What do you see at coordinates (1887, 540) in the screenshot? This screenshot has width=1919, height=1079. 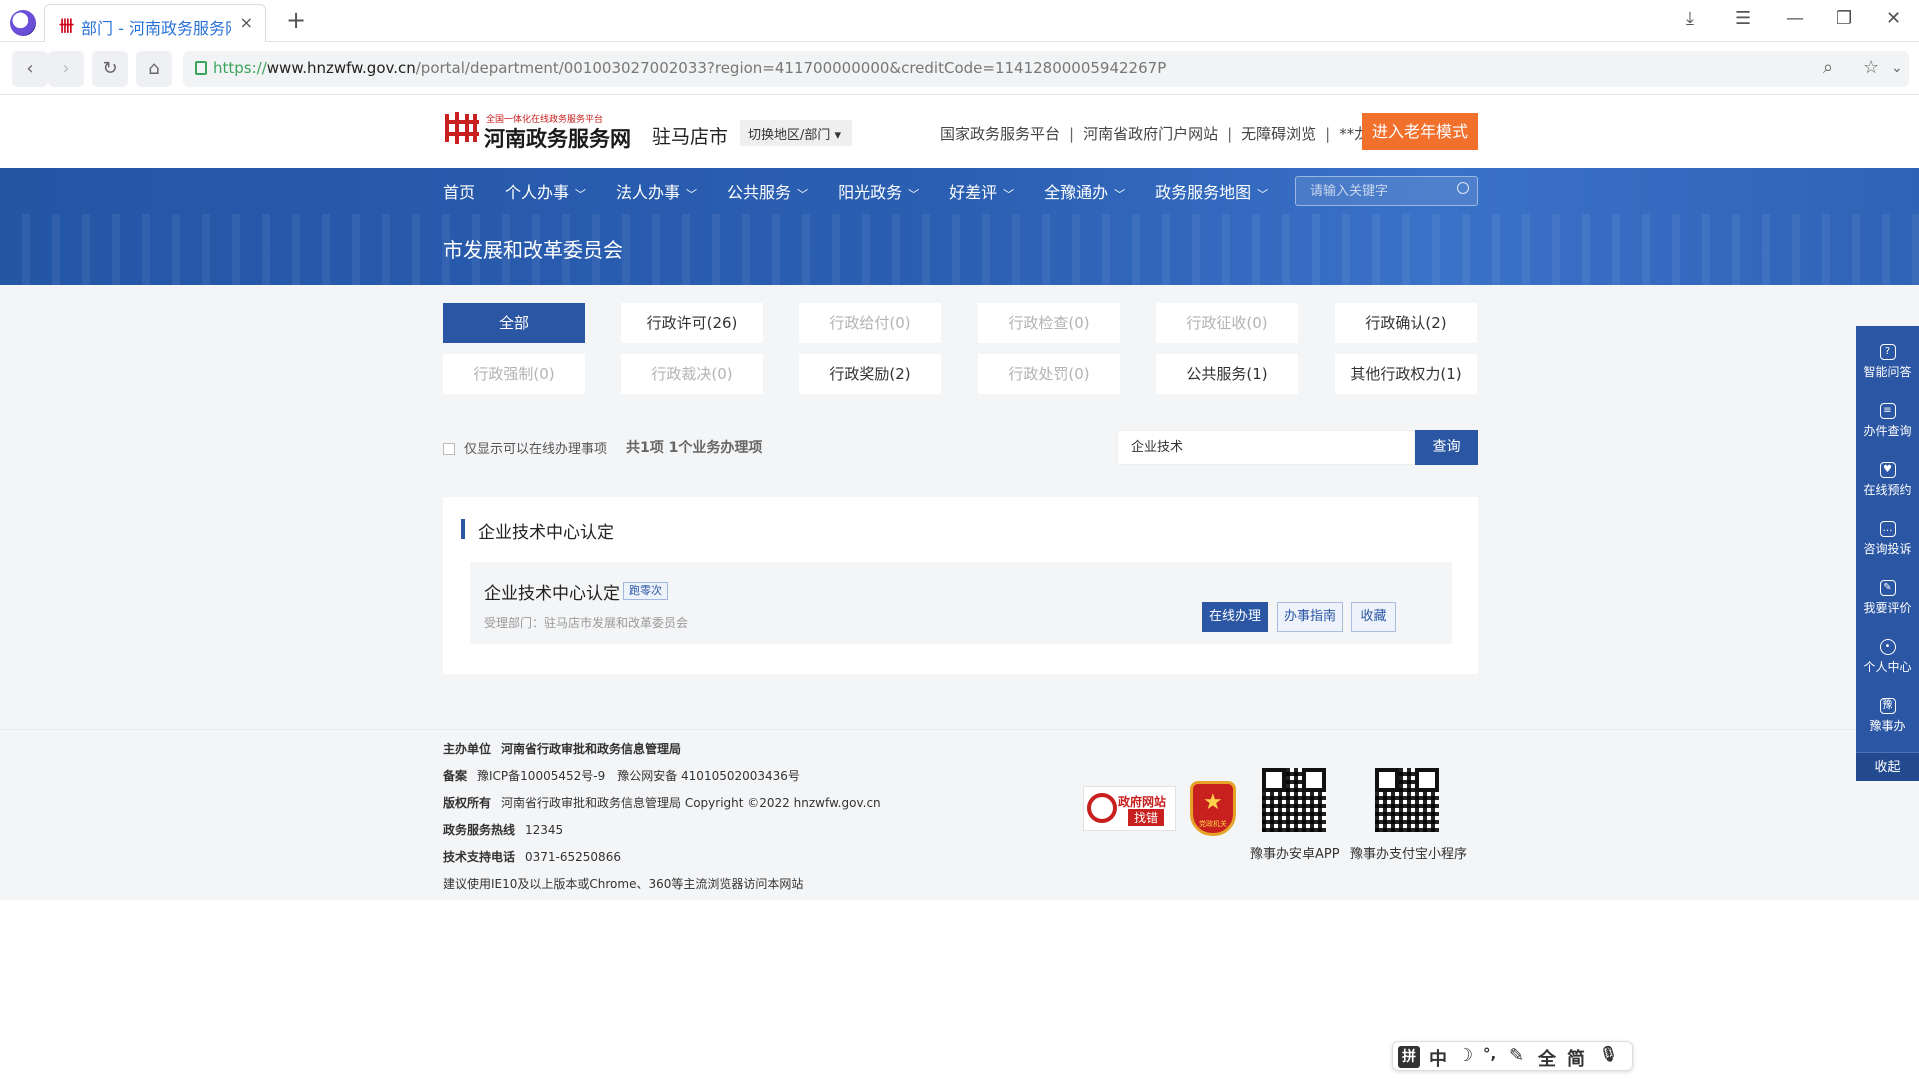 I see `side-item-complaint: … 咨询投诉` at bounding box center [1887, 540].